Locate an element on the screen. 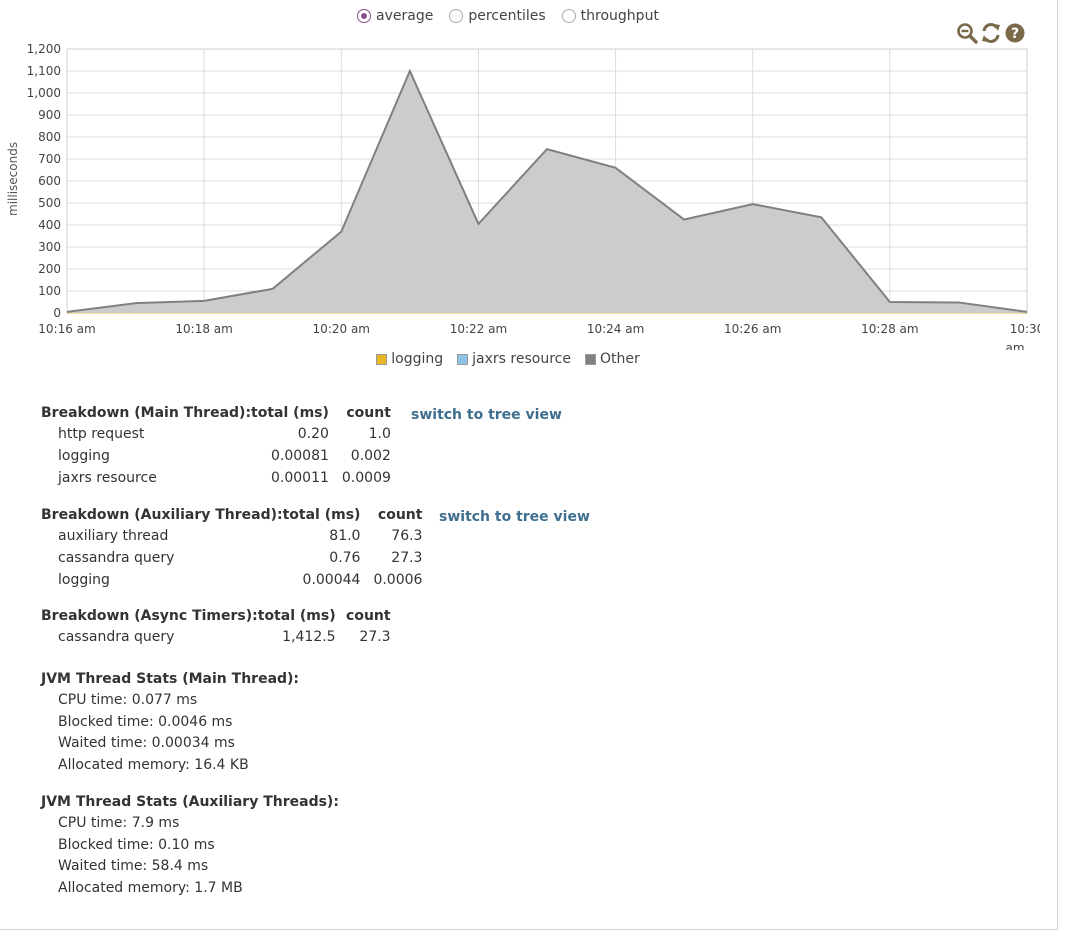  radio-percentiles: percentiles is located at coordinates (497, 16).